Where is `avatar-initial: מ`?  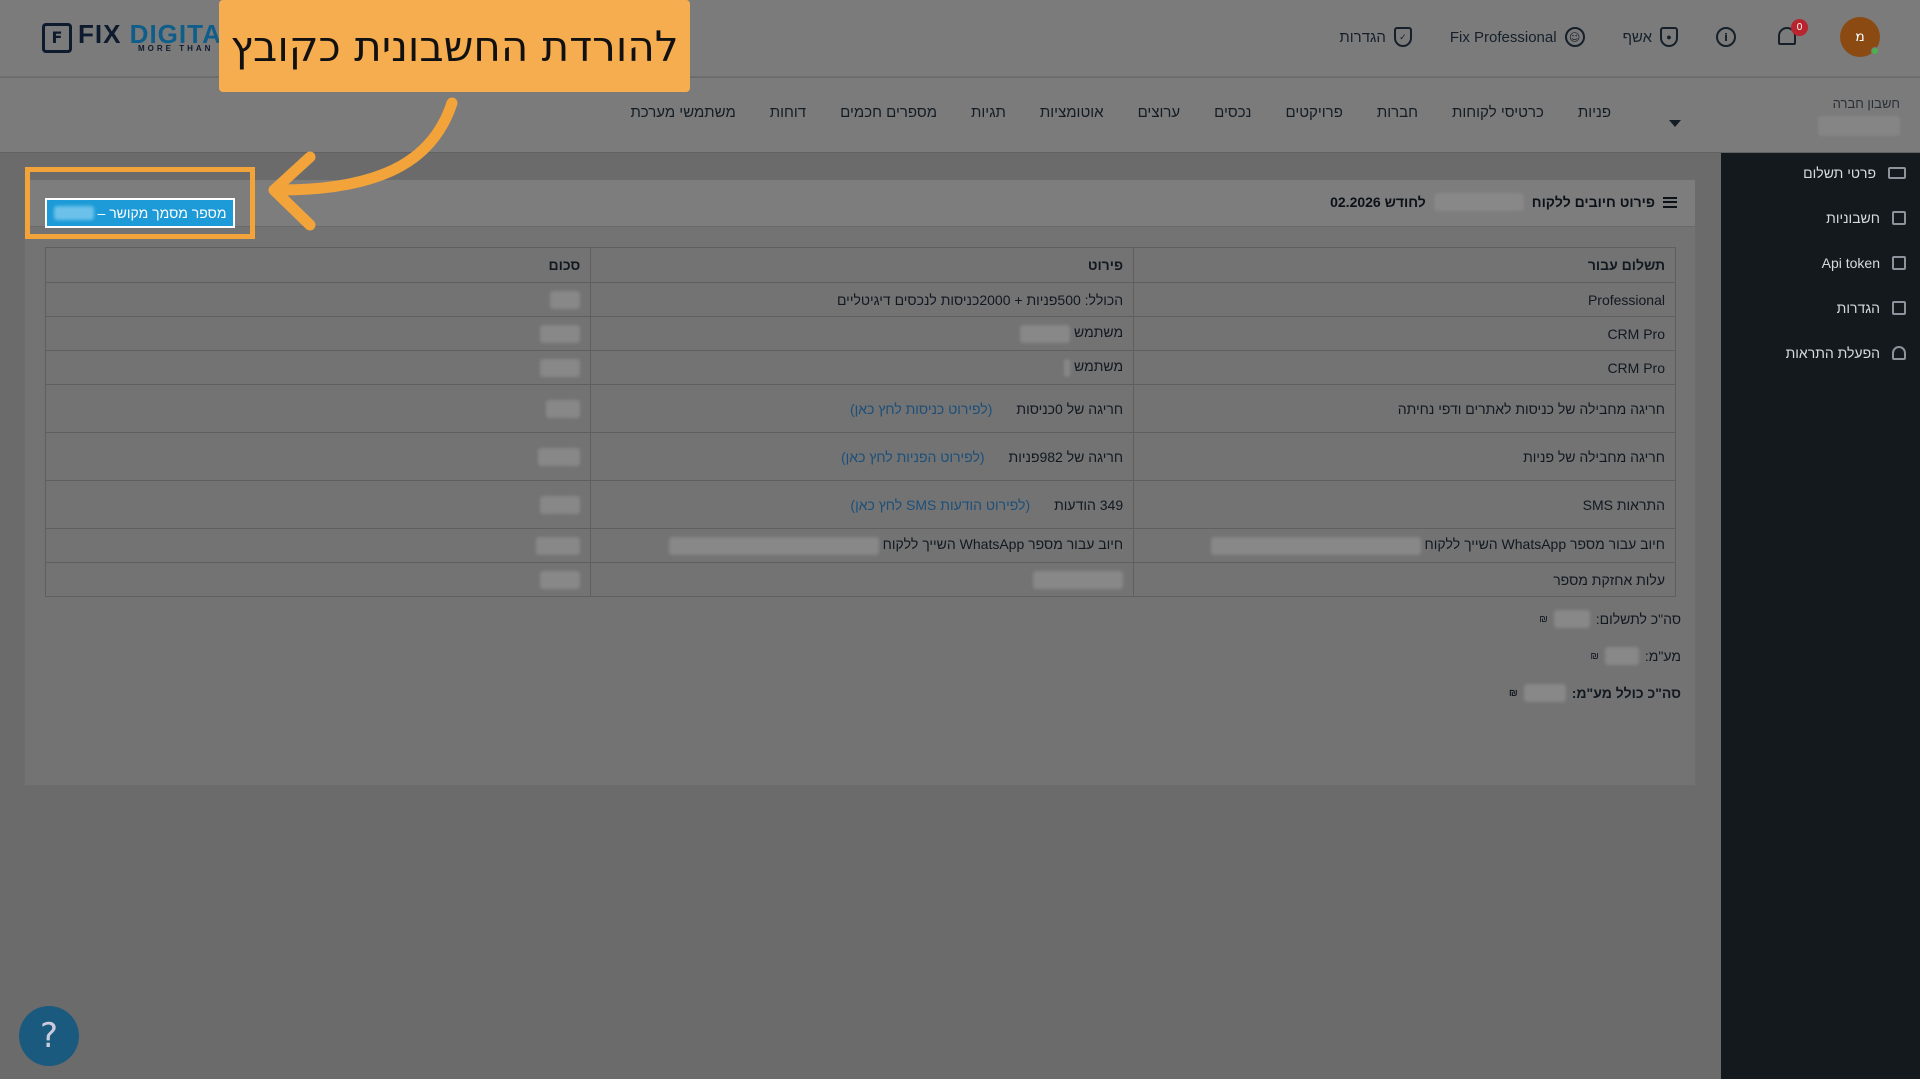
avatar-initial: מ is located at coordinates (1860, 37).